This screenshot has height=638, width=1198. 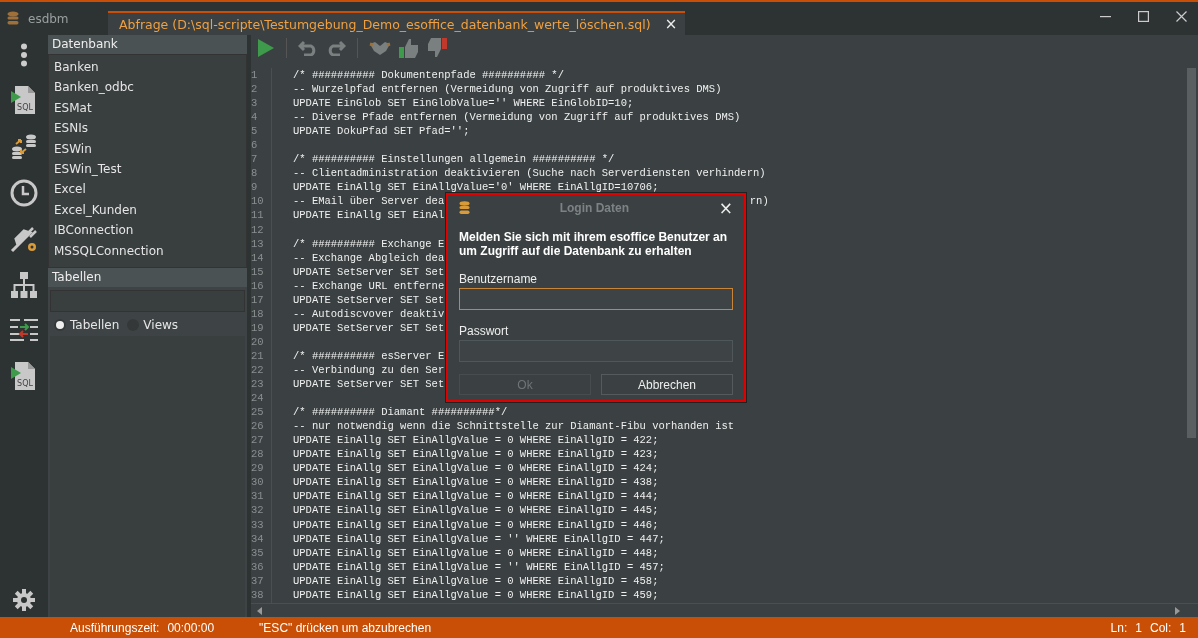 What do you see at coordinates (369, 313) in the screenshot?
I see `code-line: -- Autodiscvover deaktiv` at bounding box center [369, 313].